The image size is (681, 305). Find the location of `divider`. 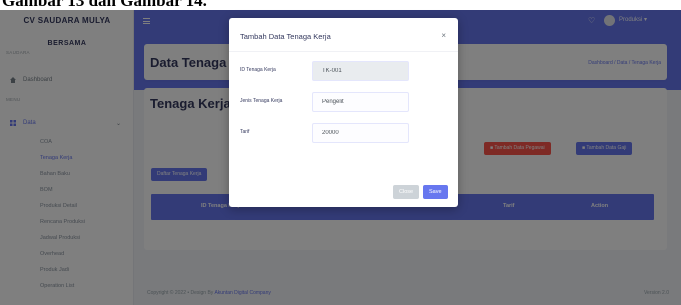

divider is located at coordinates (343, 51).